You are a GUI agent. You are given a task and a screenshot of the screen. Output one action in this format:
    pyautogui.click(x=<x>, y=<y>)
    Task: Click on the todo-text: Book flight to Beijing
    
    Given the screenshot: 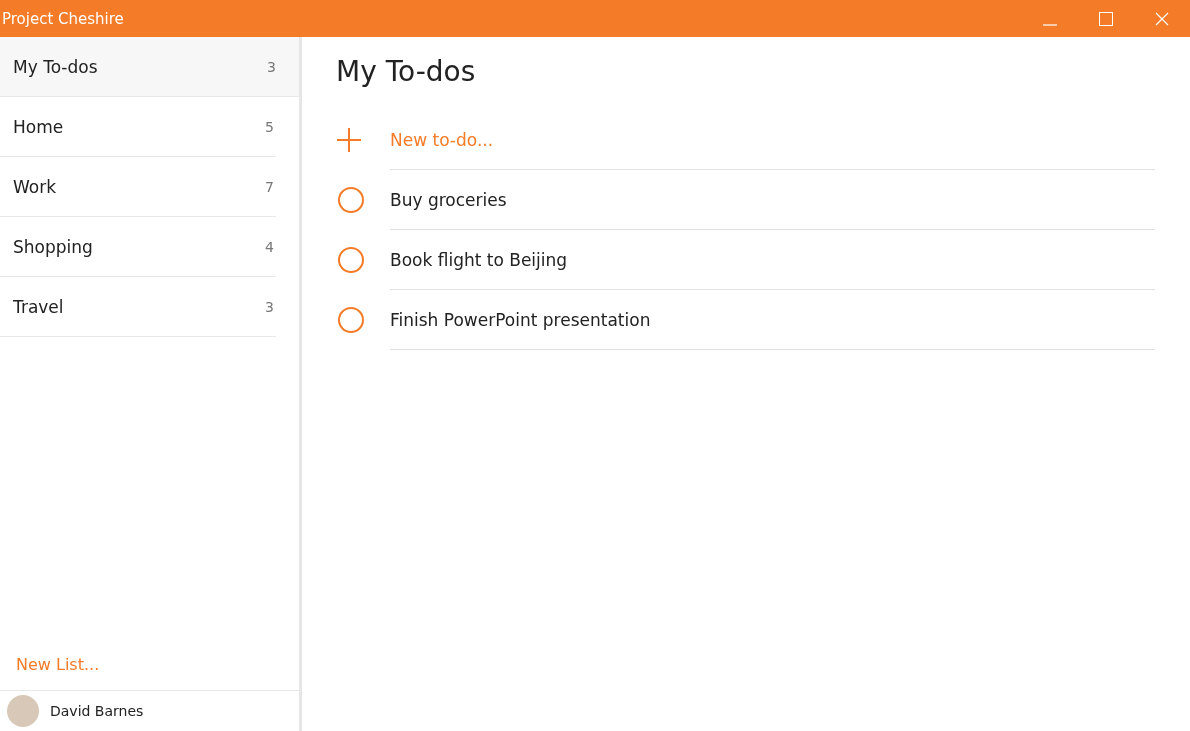 What is the action you would take?
    pyautogui.click(x=479, y=259)
    